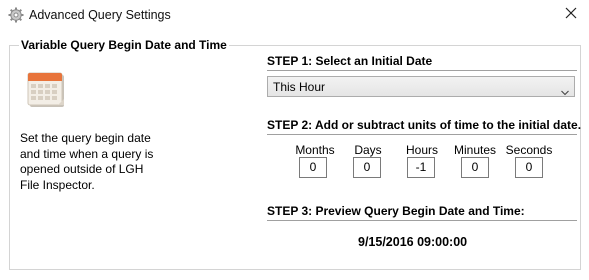 Image resolution: width=589 pixels, height=280 pixels. What do you see at coordinates (350, 61) in the screenshot?
I see `step1-heading: STEP 1: Select an Initial Date` at bounding box center [350, 61].